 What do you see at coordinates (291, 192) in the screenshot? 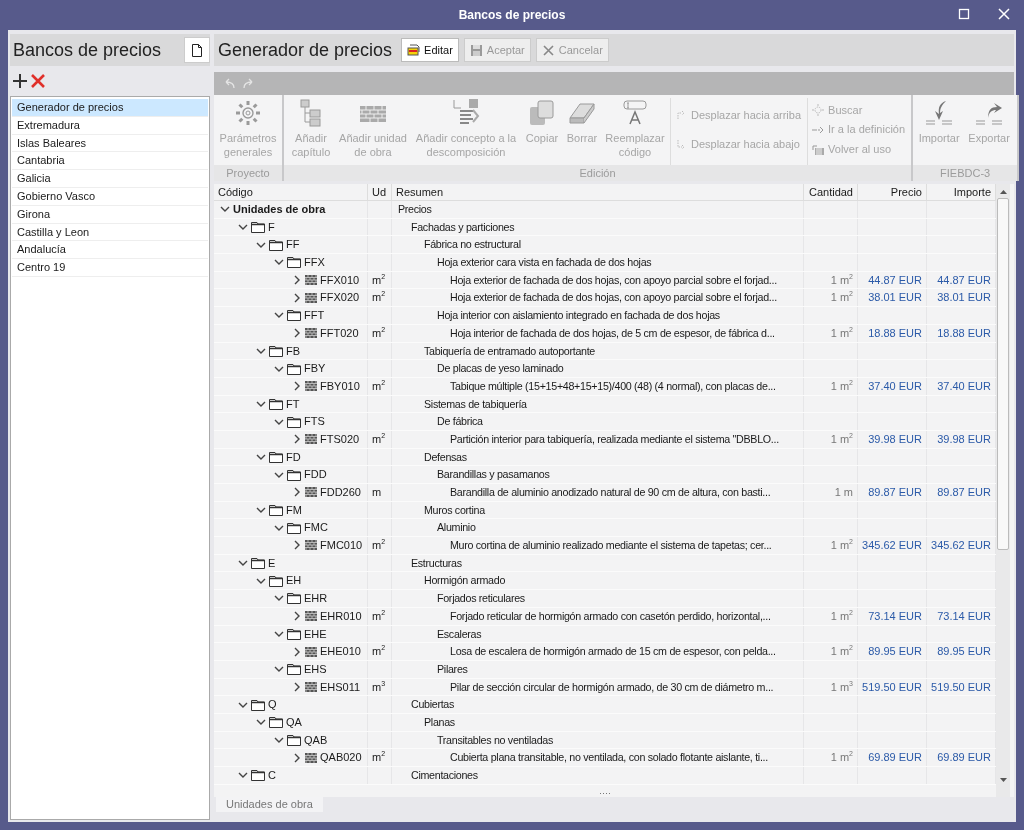
I see `column-header: Código` at bounding box center [291, 192].